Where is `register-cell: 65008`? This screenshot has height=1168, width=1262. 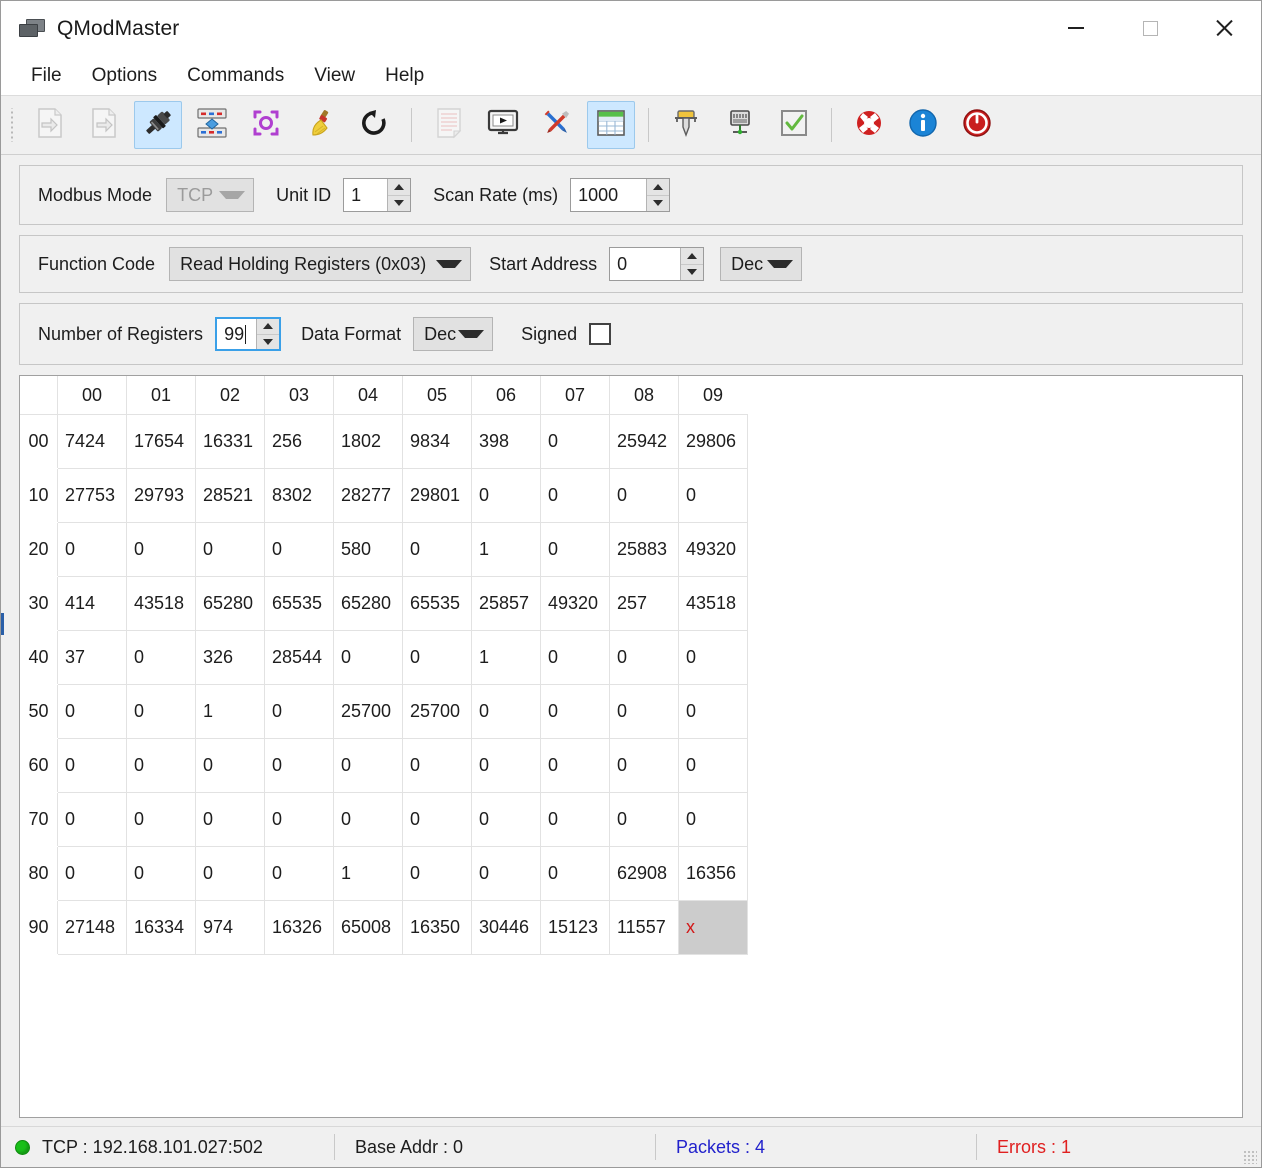
register-cell: 65008 is located at coordinates (368, 927).